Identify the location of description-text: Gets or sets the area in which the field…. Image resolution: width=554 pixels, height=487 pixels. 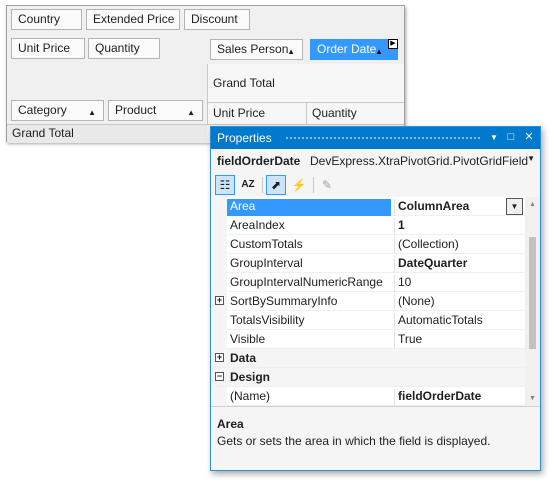
(354, 441).